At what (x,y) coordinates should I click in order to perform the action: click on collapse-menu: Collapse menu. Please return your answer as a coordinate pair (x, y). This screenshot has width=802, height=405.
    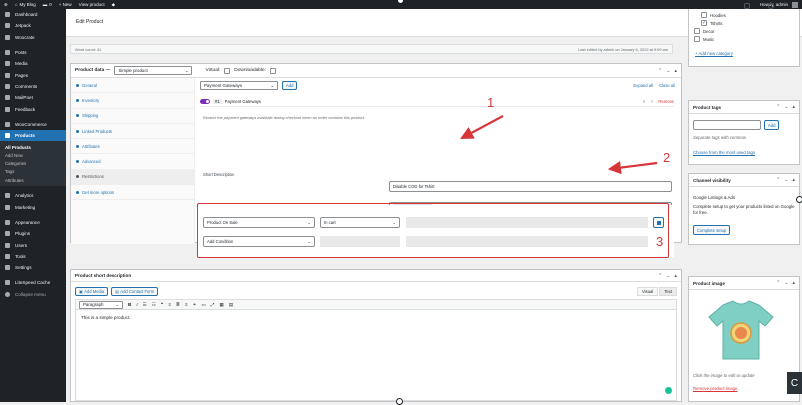
    Looking at the image, I should click on (33, 294).